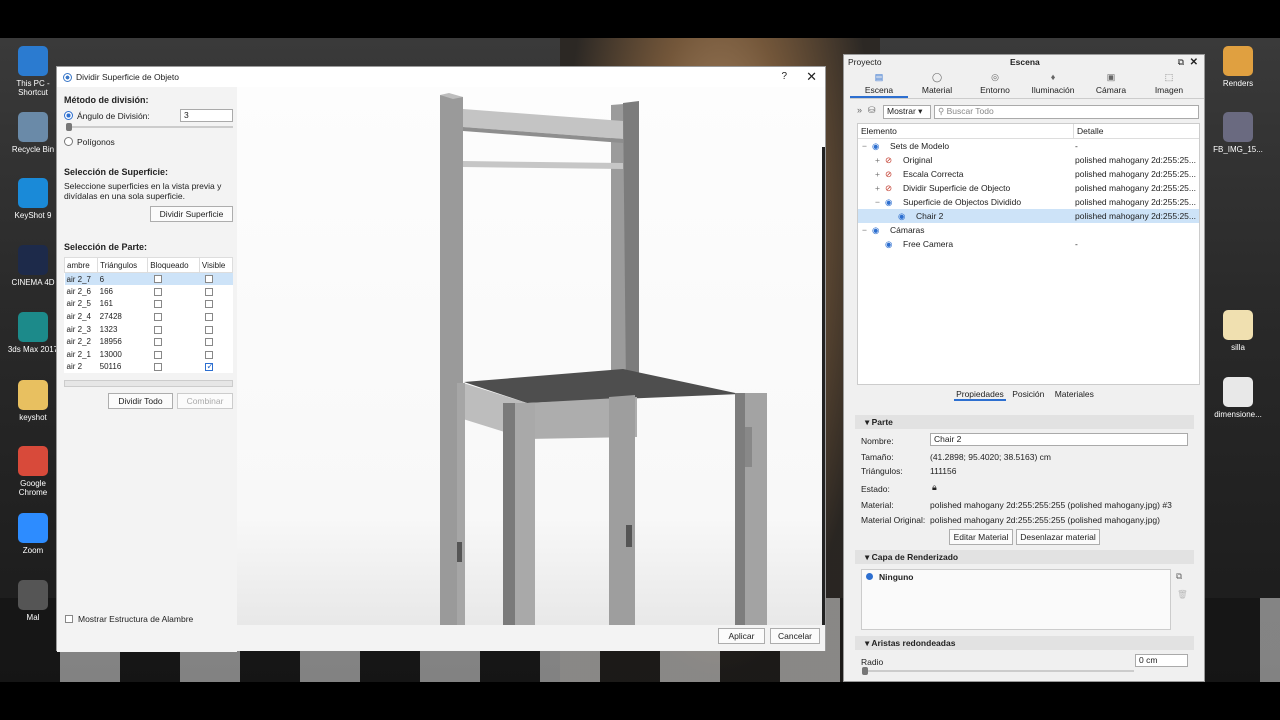  Describe the element at coordinates (1024, 643) in the screenshot. I see `rounded-edges-section-header: ▾ Aristas redondeadas` at that location.